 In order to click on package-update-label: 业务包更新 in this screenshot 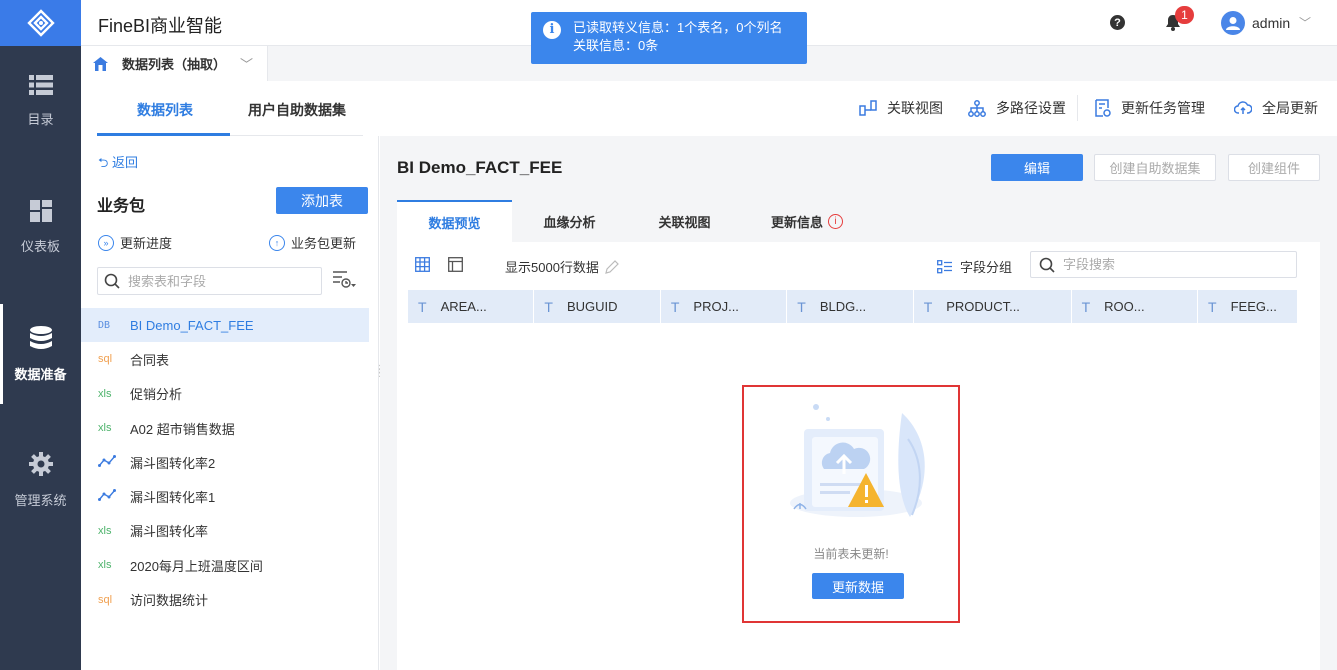, I will do `click(324, 243)`.